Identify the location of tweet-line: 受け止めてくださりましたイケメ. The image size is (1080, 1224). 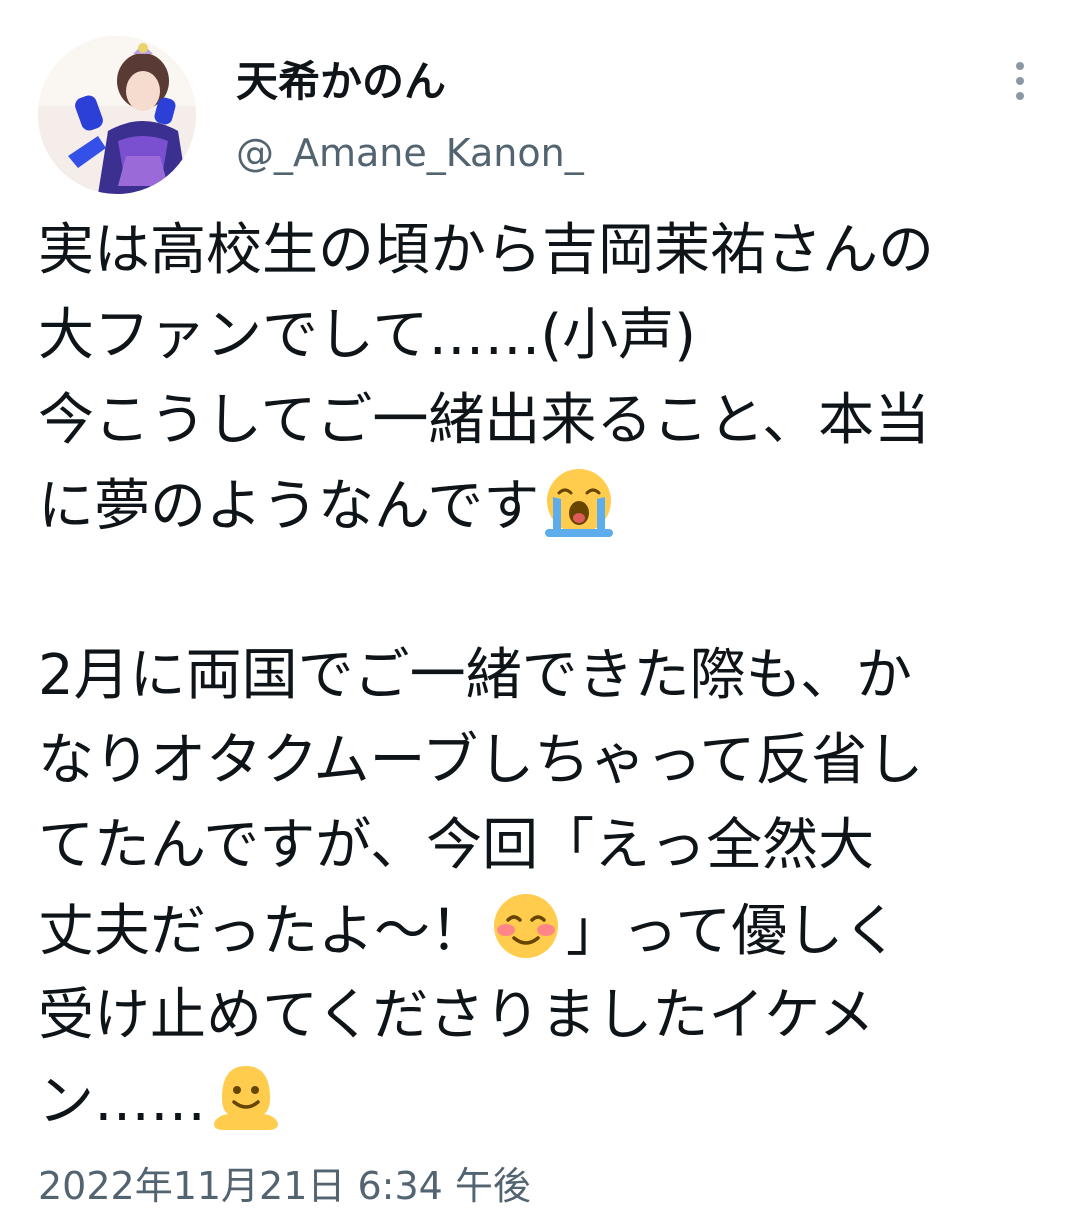
(456, 1015).